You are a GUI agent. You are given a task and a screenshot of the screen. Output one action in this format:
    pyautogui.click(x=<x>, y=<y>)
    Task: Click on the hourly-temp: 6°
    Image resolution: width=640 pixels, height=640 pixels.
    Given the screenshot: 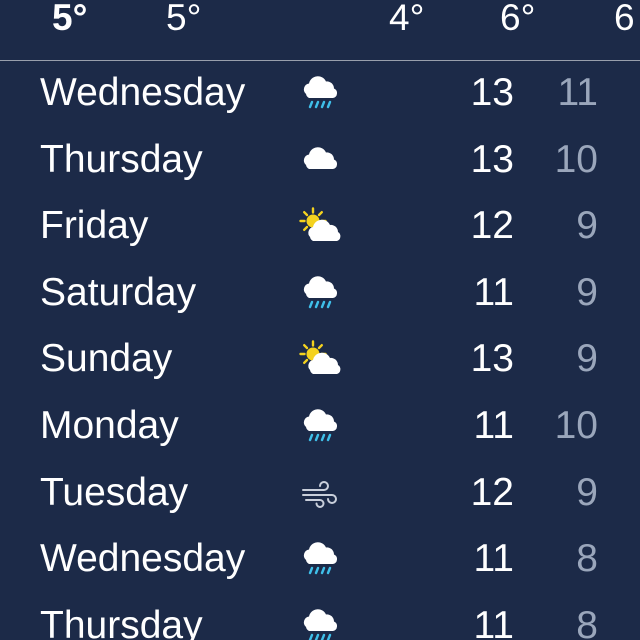 What is the action you would take?
    pyautogui.click(x=518, y=19)
    